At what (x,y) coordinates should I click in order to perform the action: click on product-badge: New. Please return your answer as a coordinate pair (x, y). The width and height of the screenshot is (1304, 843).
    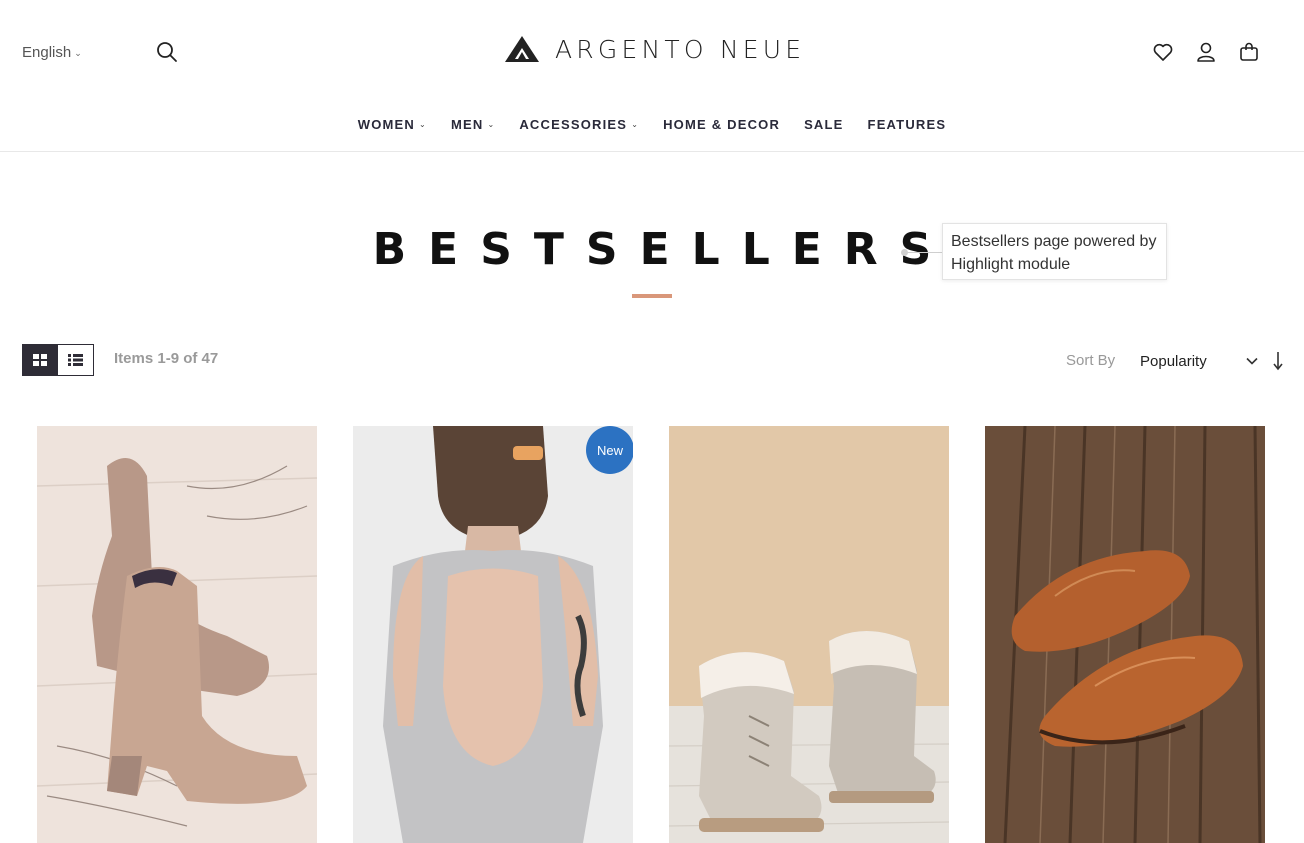
    Looking at the image, I should click on (609, 450).